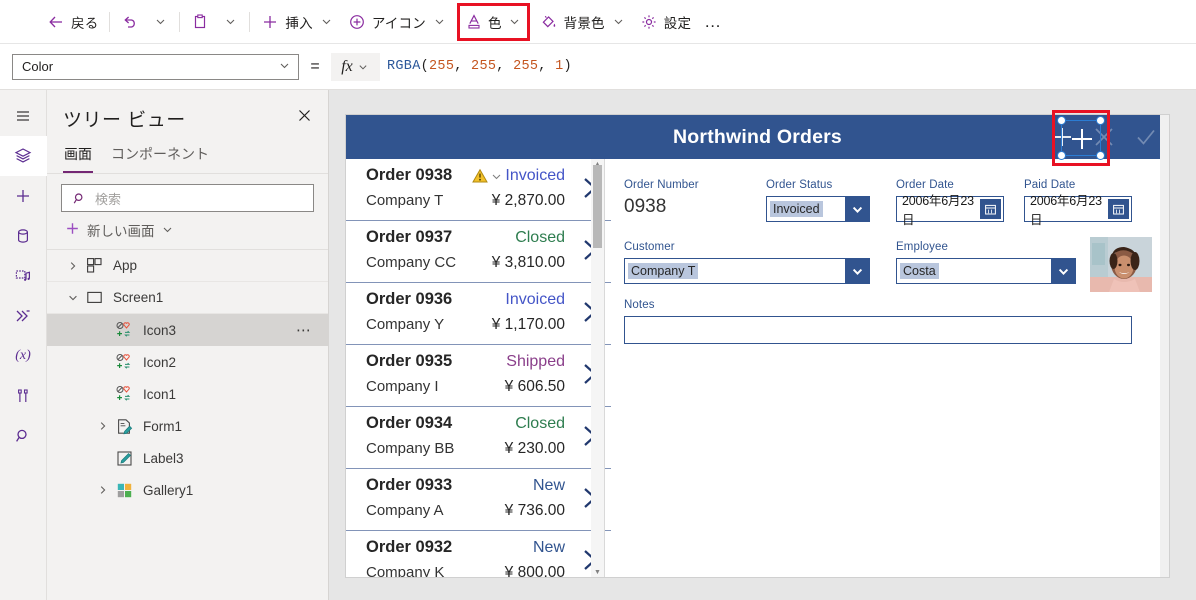 This screenshot has height=600, width=1196. Describe the element at coordinates (411, 262) in the screenshot. I see `company-label: Company CC` at that location.